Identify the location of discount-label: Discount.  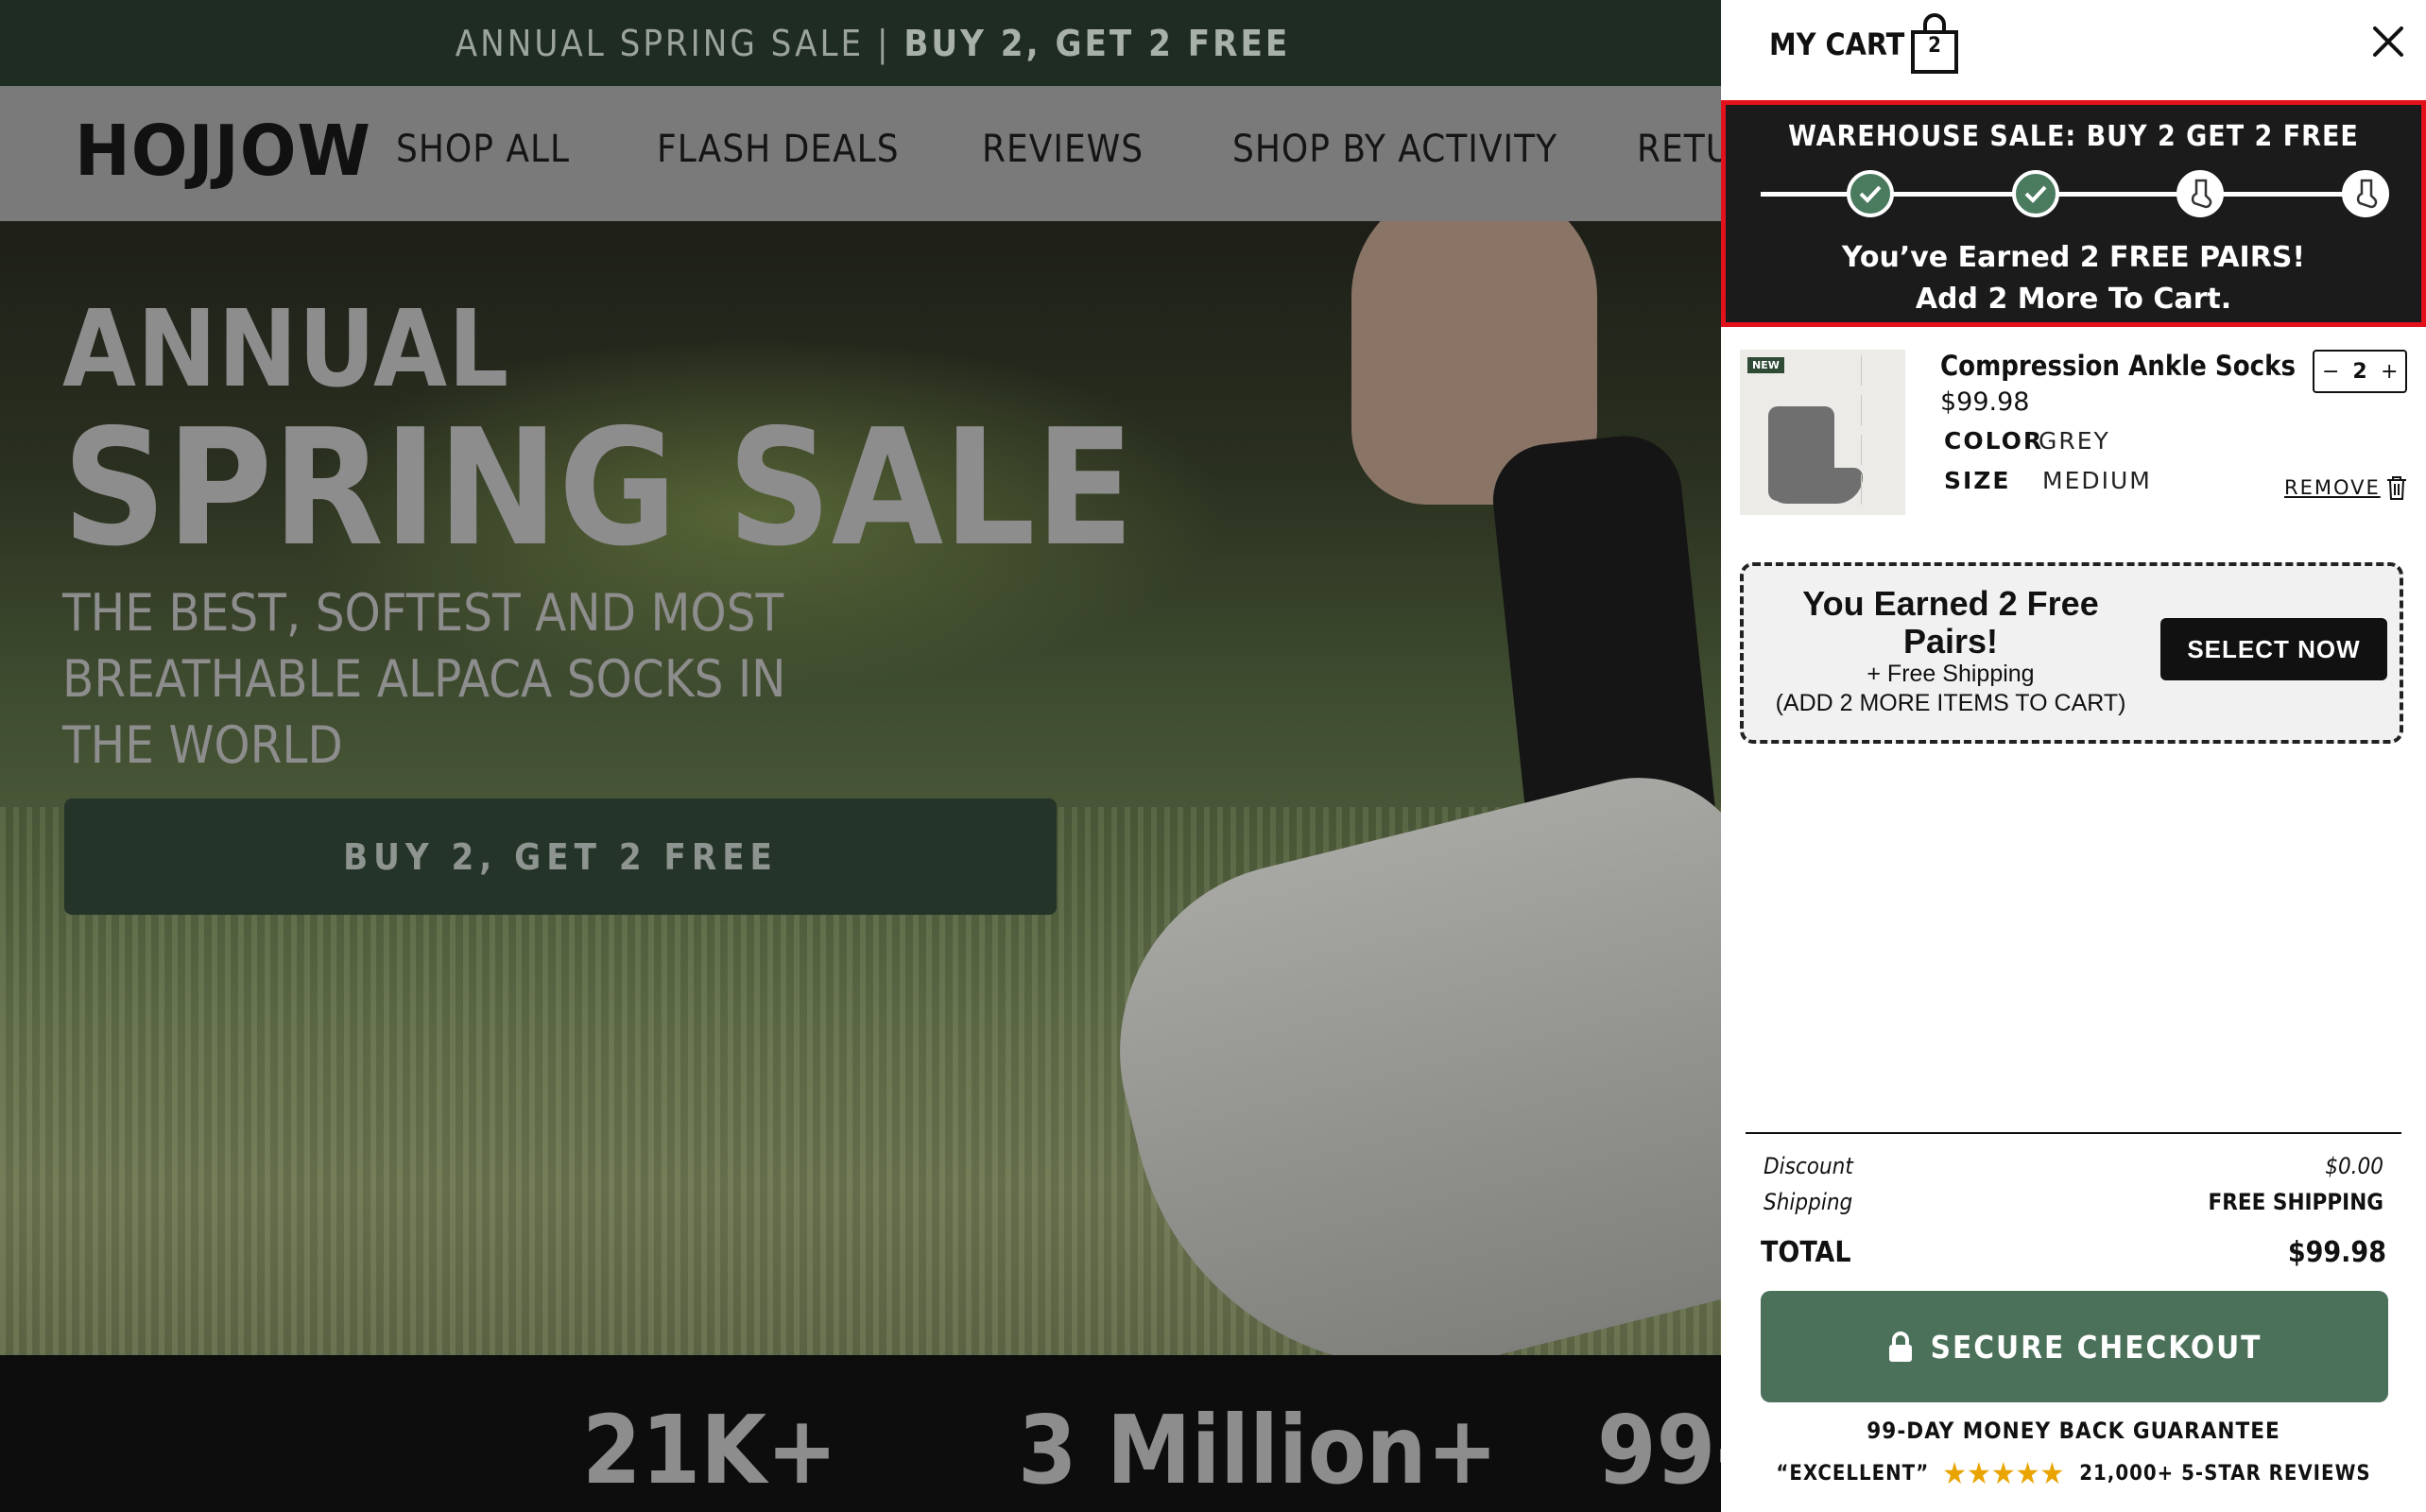
(1808, 1166).